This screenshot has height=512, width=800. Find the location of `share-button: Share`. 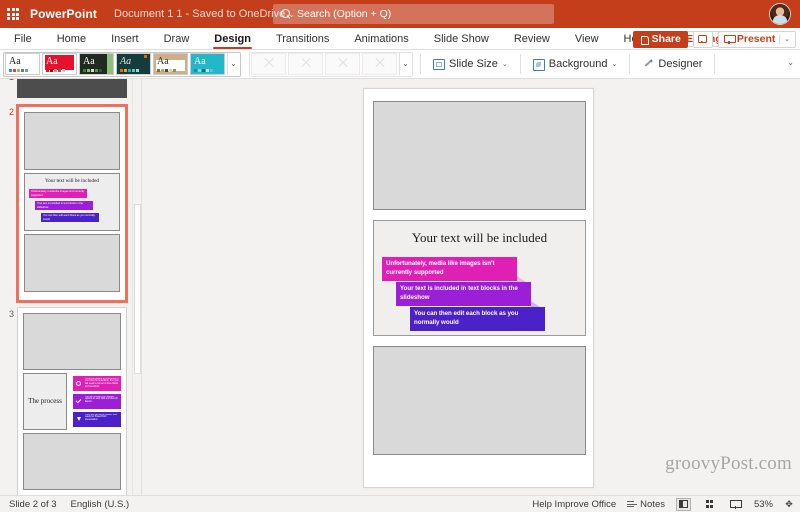

share-button: Share is located at coordinates (660, 39).